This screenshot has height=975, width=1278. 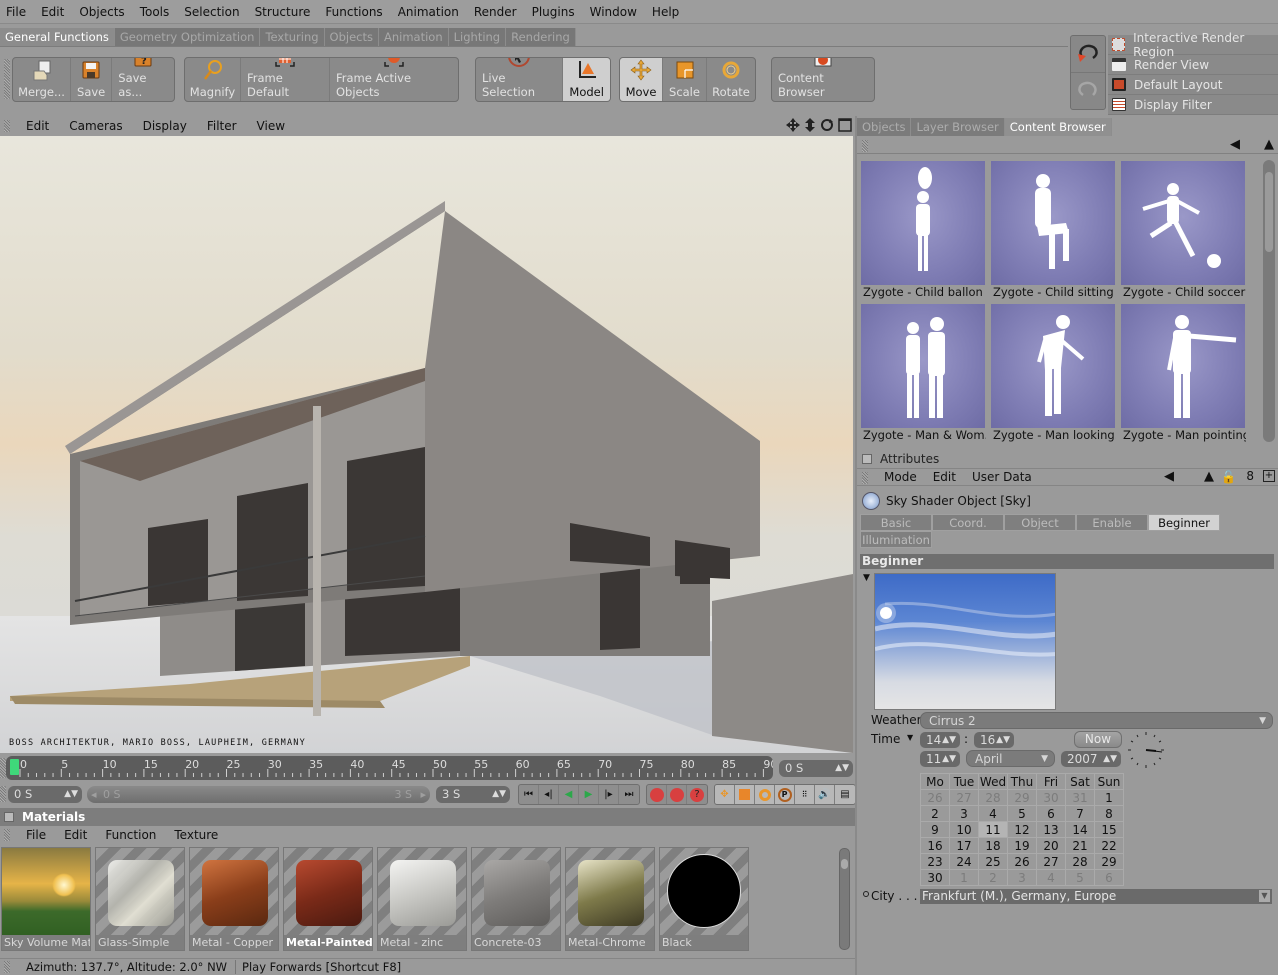 I want to click on menu-selection: Selection, so click(x=211, y=12).